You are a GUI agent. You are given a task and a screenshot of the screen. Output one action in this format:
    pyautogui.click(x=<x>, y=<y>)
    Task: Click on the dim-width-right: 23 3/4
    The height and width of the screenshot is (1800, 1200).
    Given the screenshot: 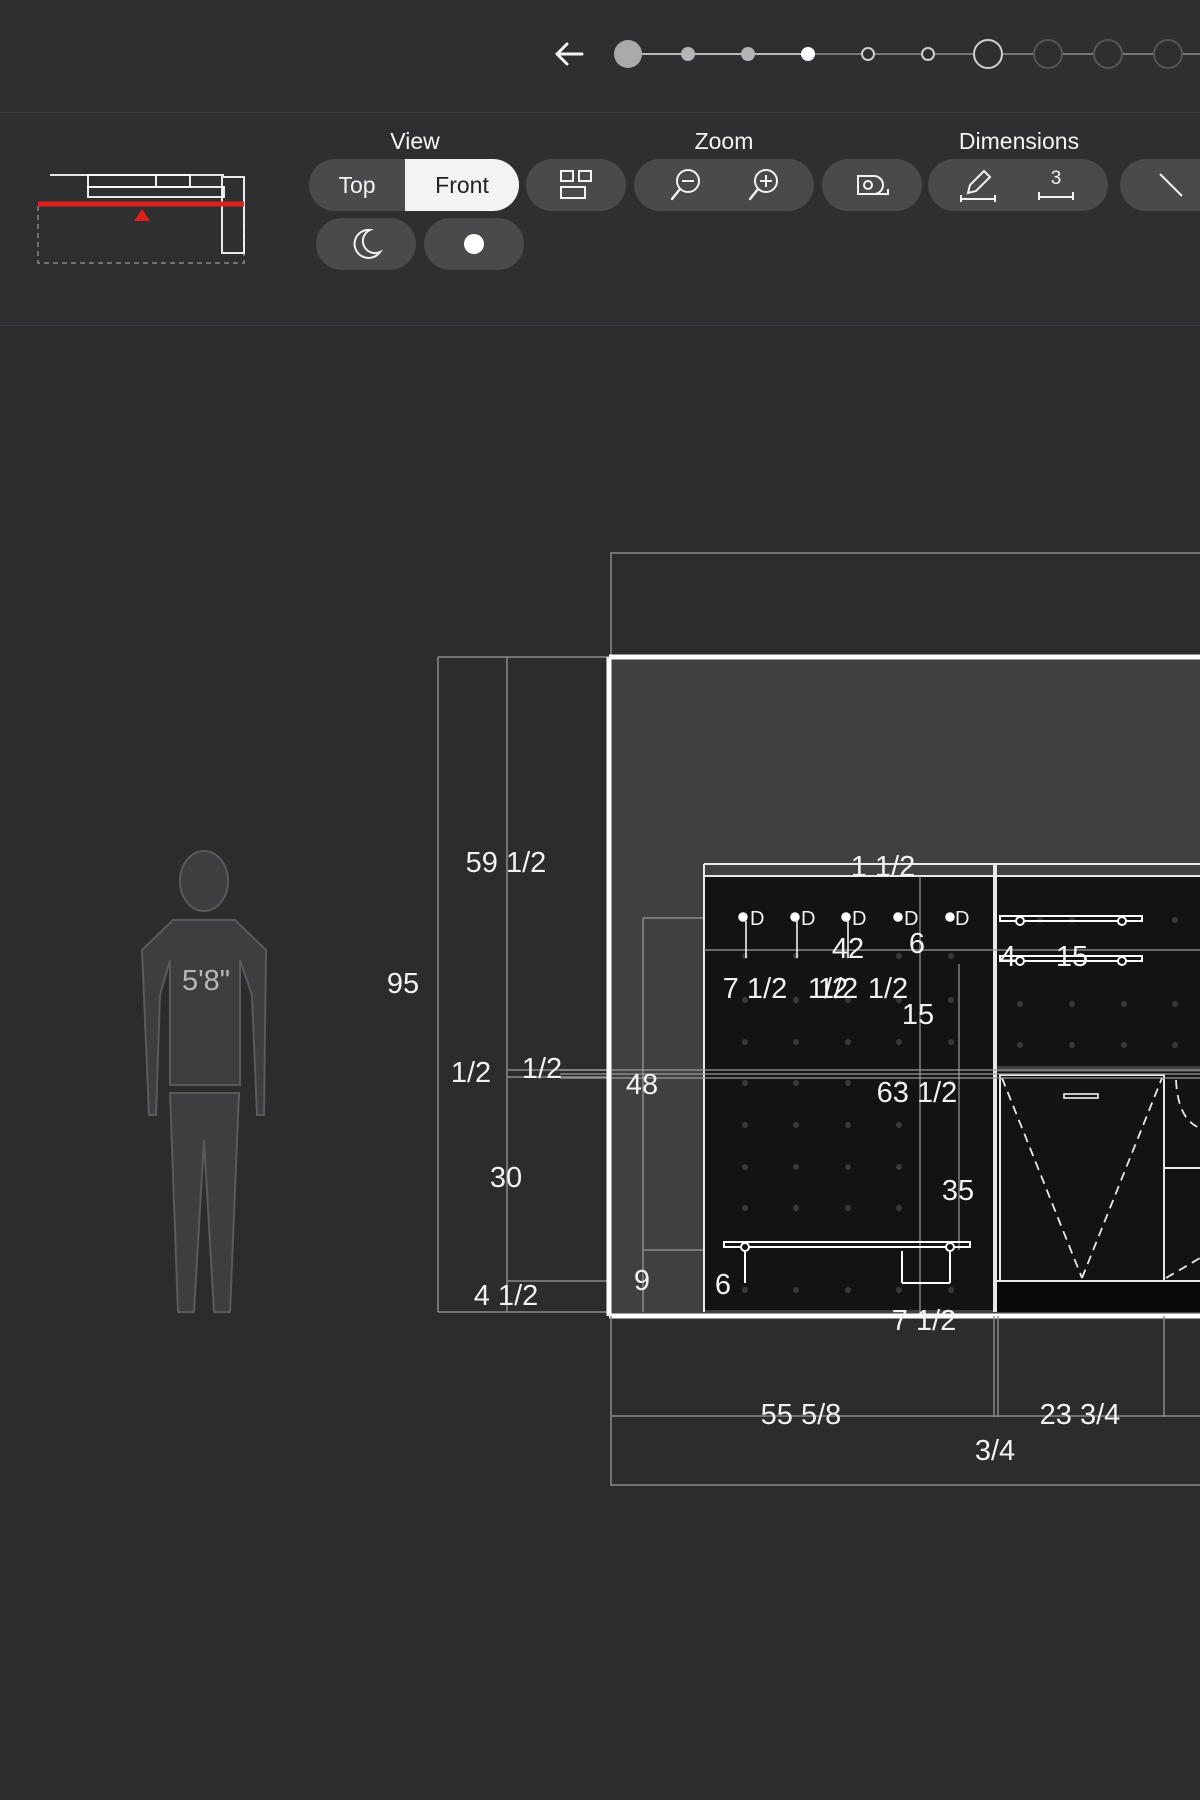 What is the action you would take?
    pyautogui.click(x=1080, y=1415)
    